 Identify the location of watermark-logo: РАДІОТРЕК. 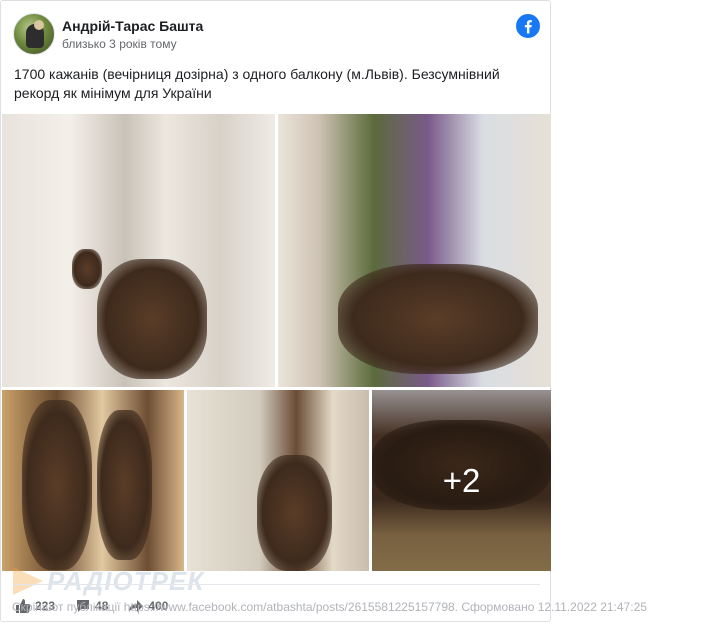
(108, 581).